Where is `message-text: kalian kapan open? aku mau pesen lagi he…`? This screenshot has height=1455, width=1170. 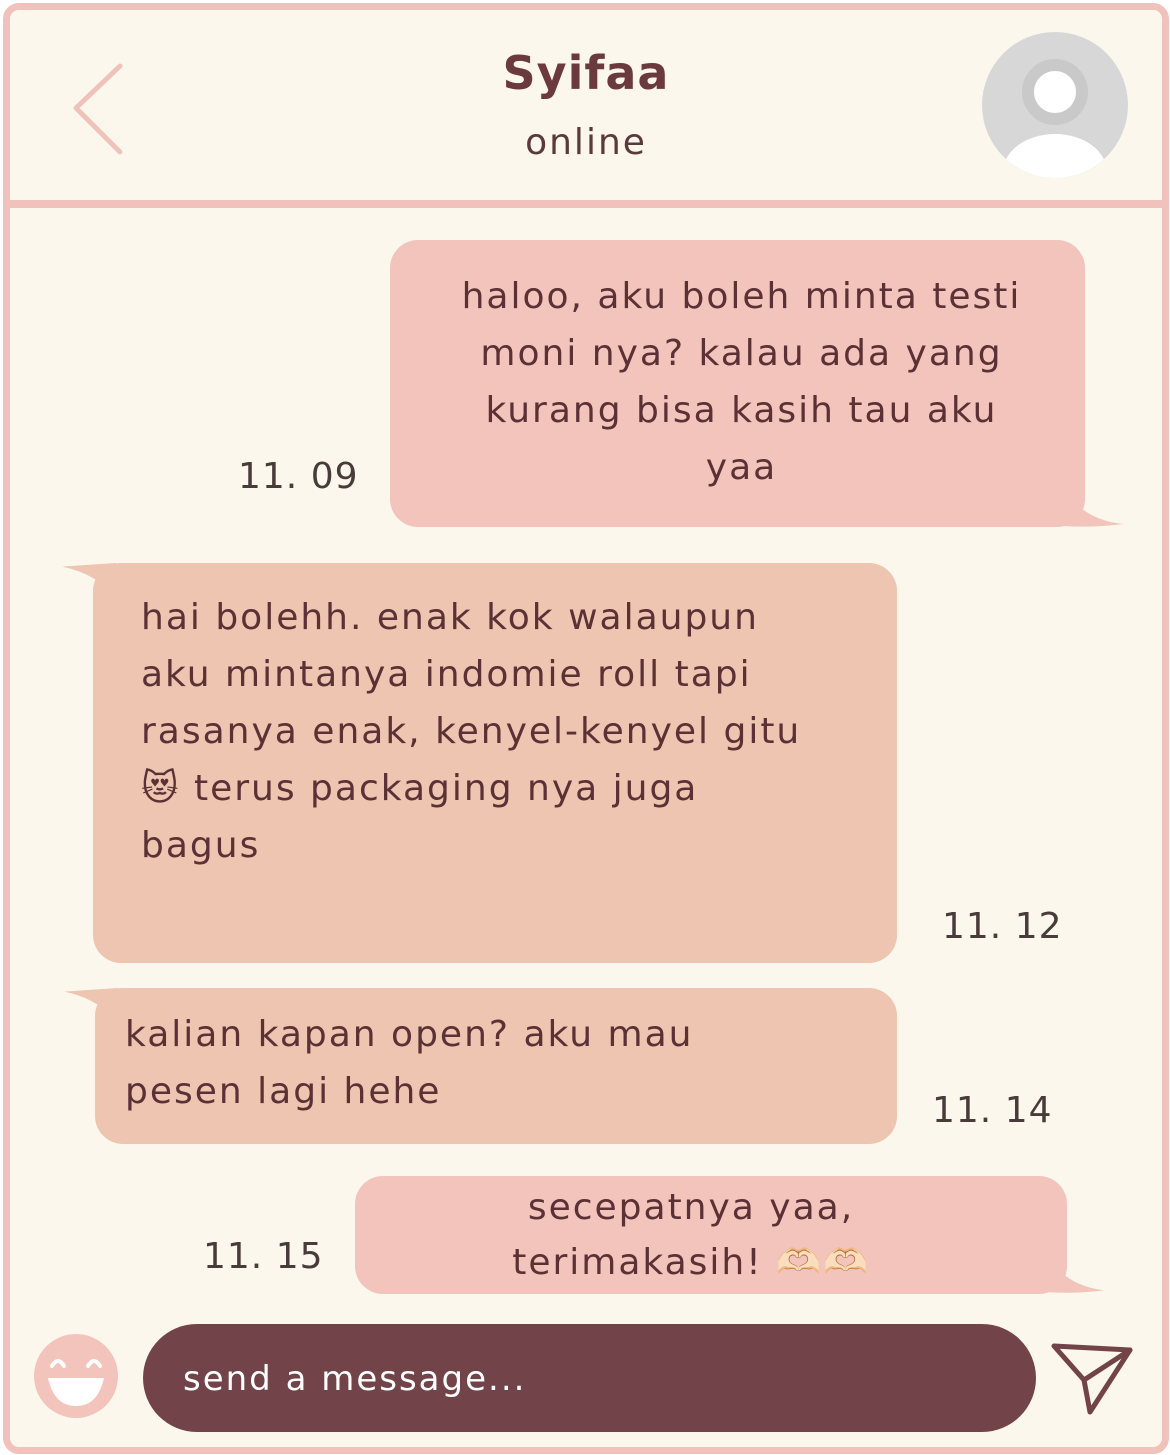
message-text: kalian kapan open? aku mau pesen lagi he… is located at coordinates (409, 1063).